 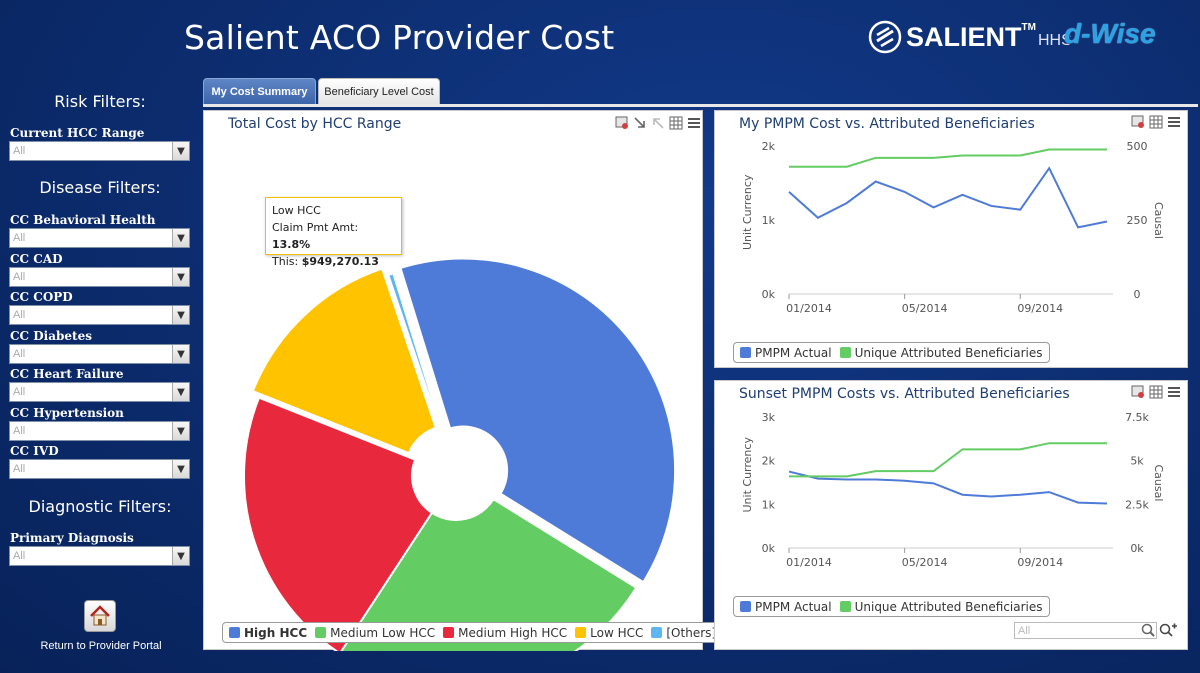 What do you see at coordinates (1137, 548) in the screenshot?
I see `y-right-tick-label: 0k` at bounding box center [1137, 548].